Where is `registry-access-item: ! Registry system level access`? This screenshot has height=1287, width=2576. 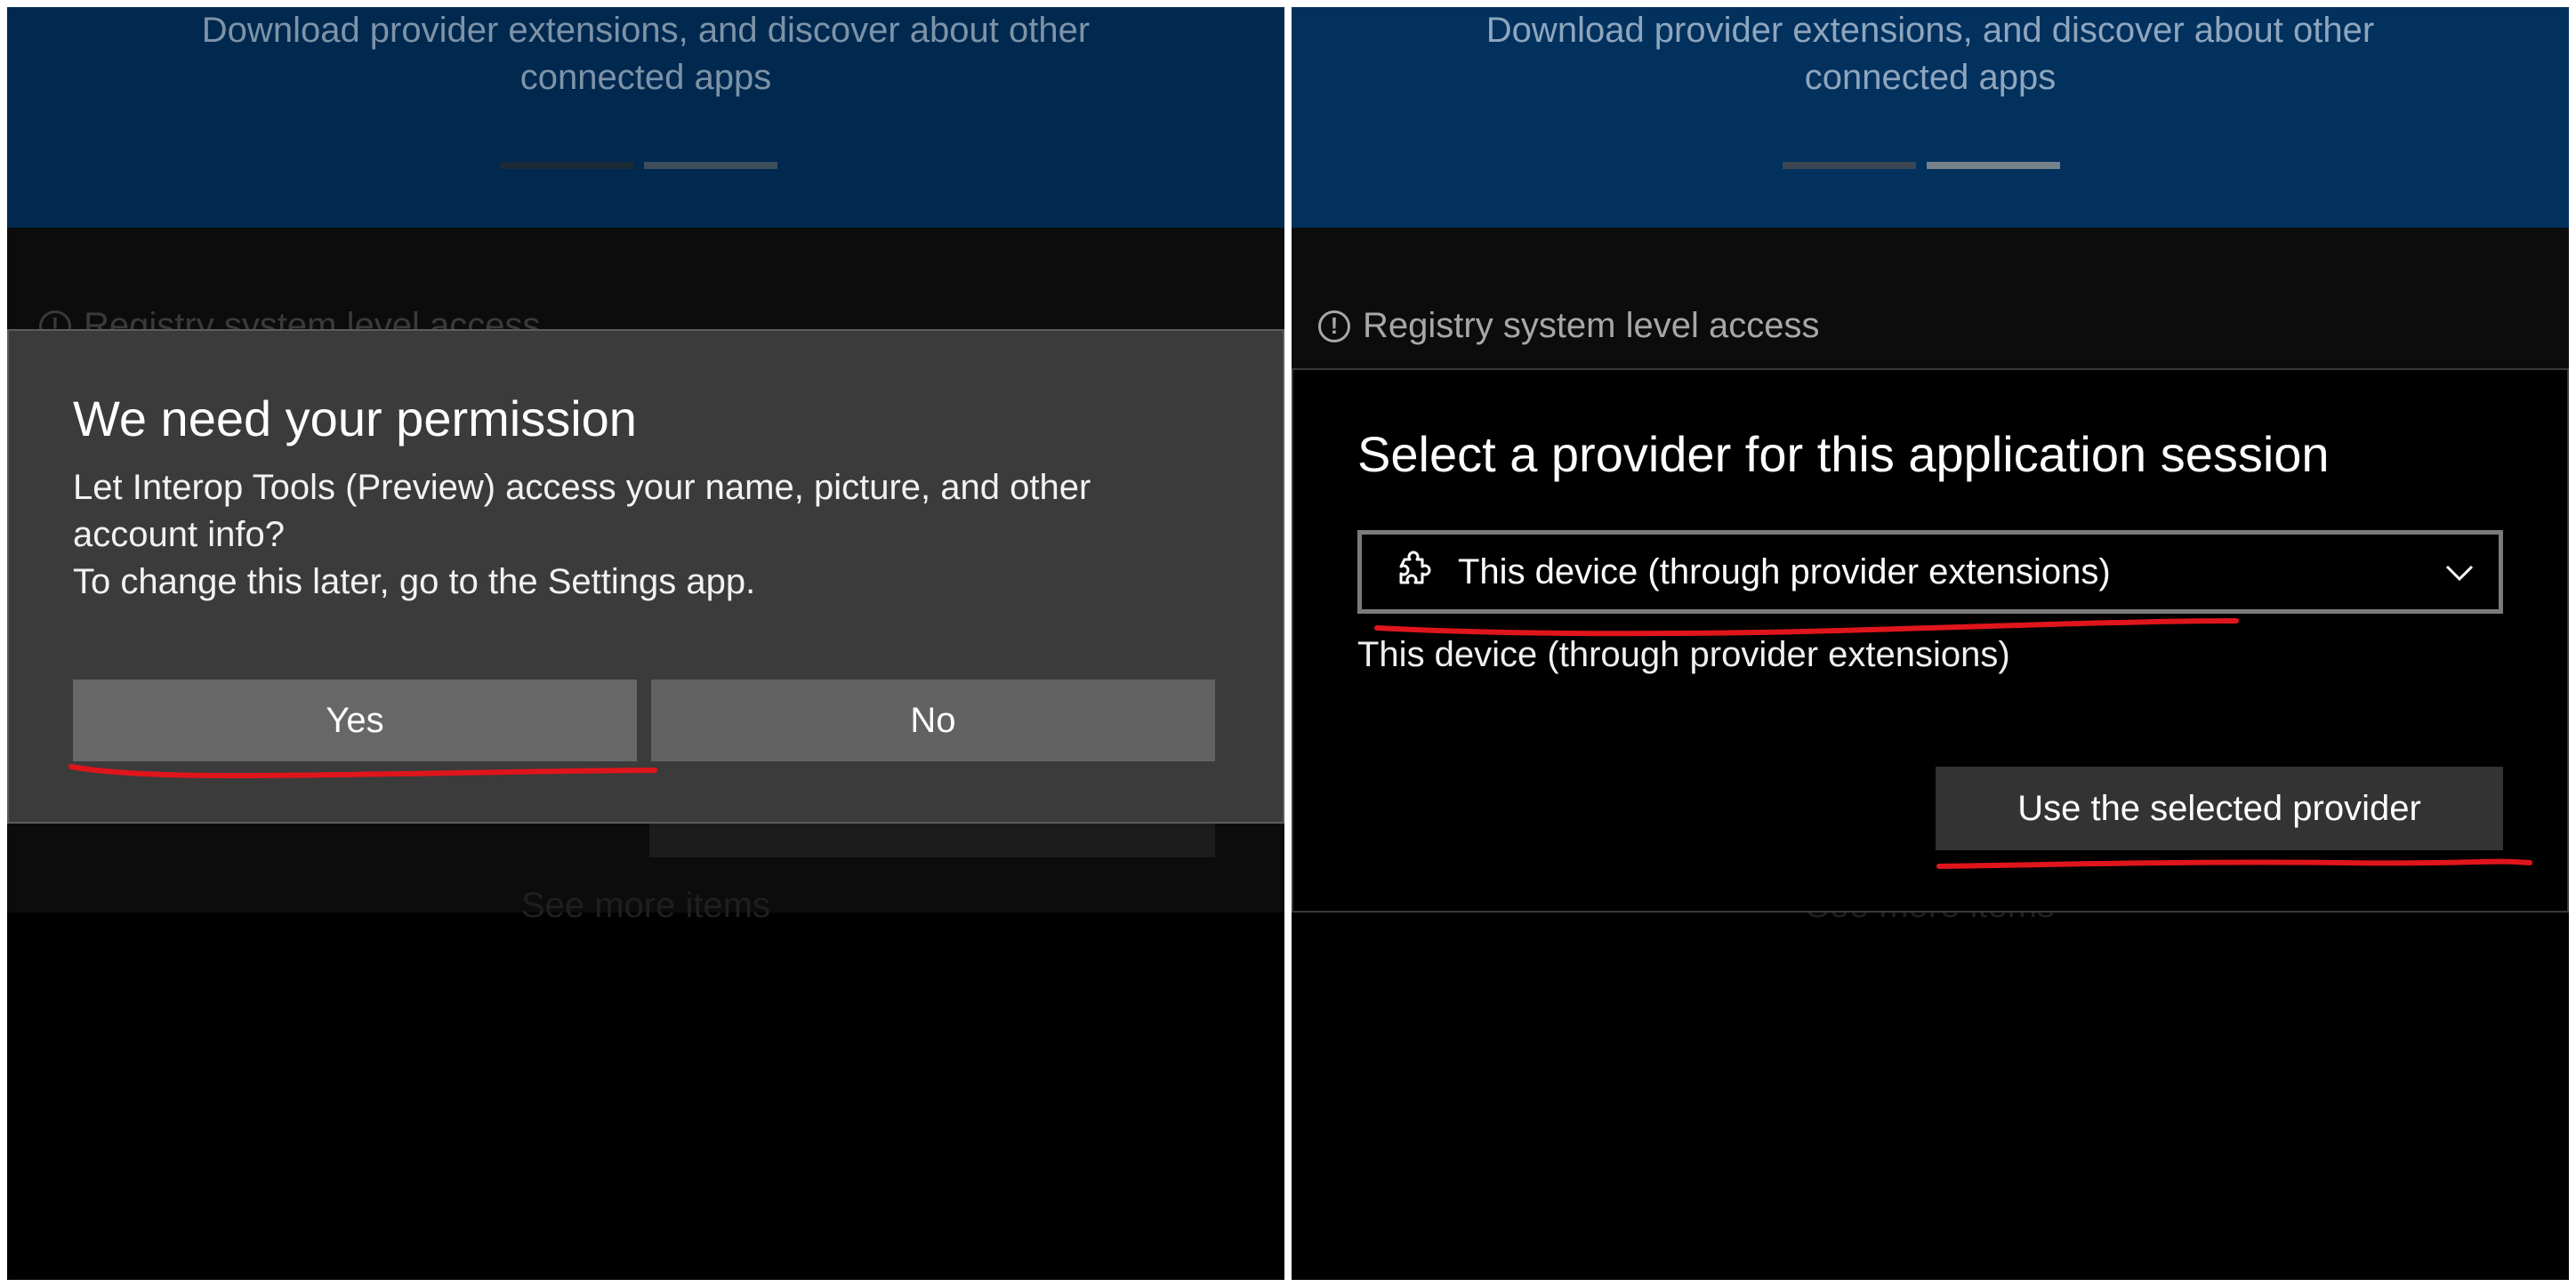 registry-access-item: ! Registry system level access is located at coordinates (1568, 326).